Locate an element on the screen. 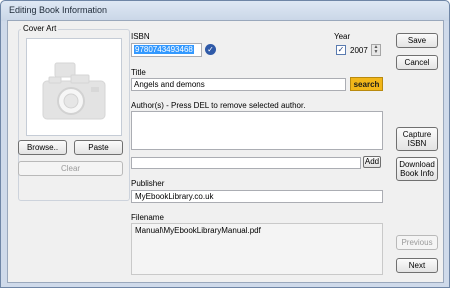  year-label: Year is located at coordinates (342, 36).